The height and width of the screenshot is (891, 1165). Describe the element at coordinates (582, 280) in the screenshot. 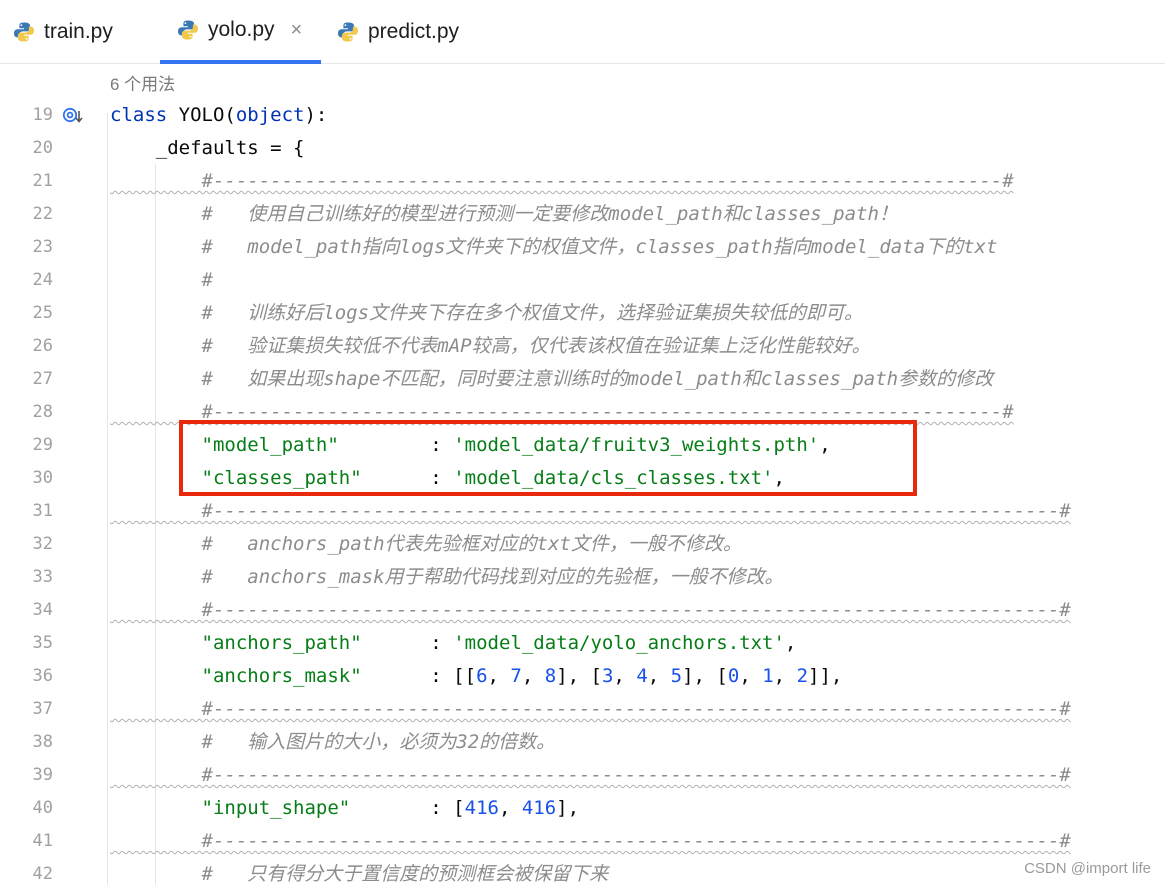

I see `code-line: 24 #` at that location.